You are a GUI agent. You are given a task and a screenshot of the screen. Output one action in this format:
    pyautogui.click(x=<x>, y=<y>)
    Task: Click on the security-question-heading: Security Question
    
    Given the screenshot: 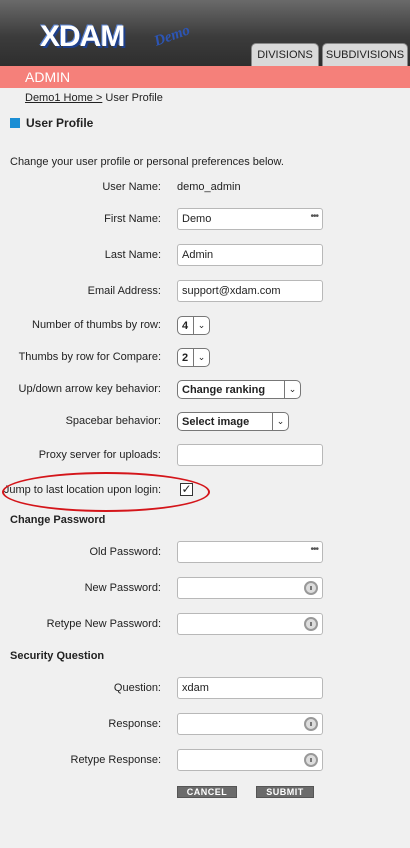 What is the action you would take?
    pyautogui.click(x=57, y=656)
    